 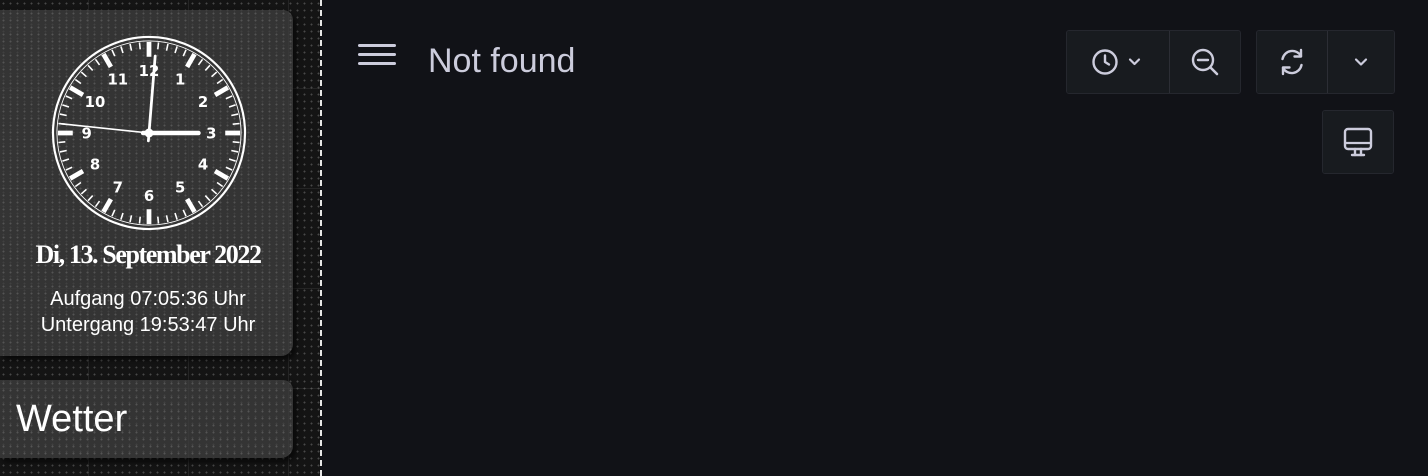 I want to click on clock-number: 8, so click(x=95, y=165).